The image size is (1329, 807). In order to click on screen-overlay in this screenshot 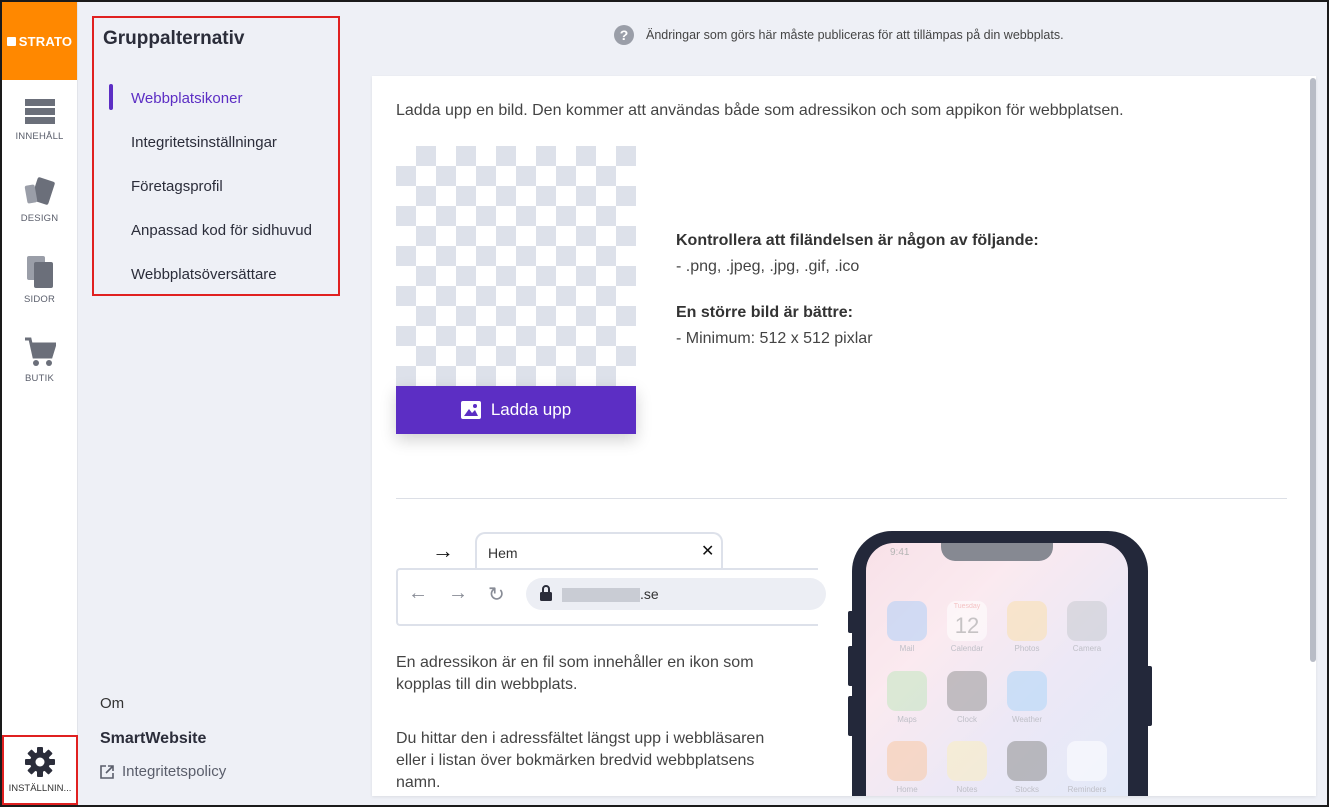, I will do `click(997, 669)`.